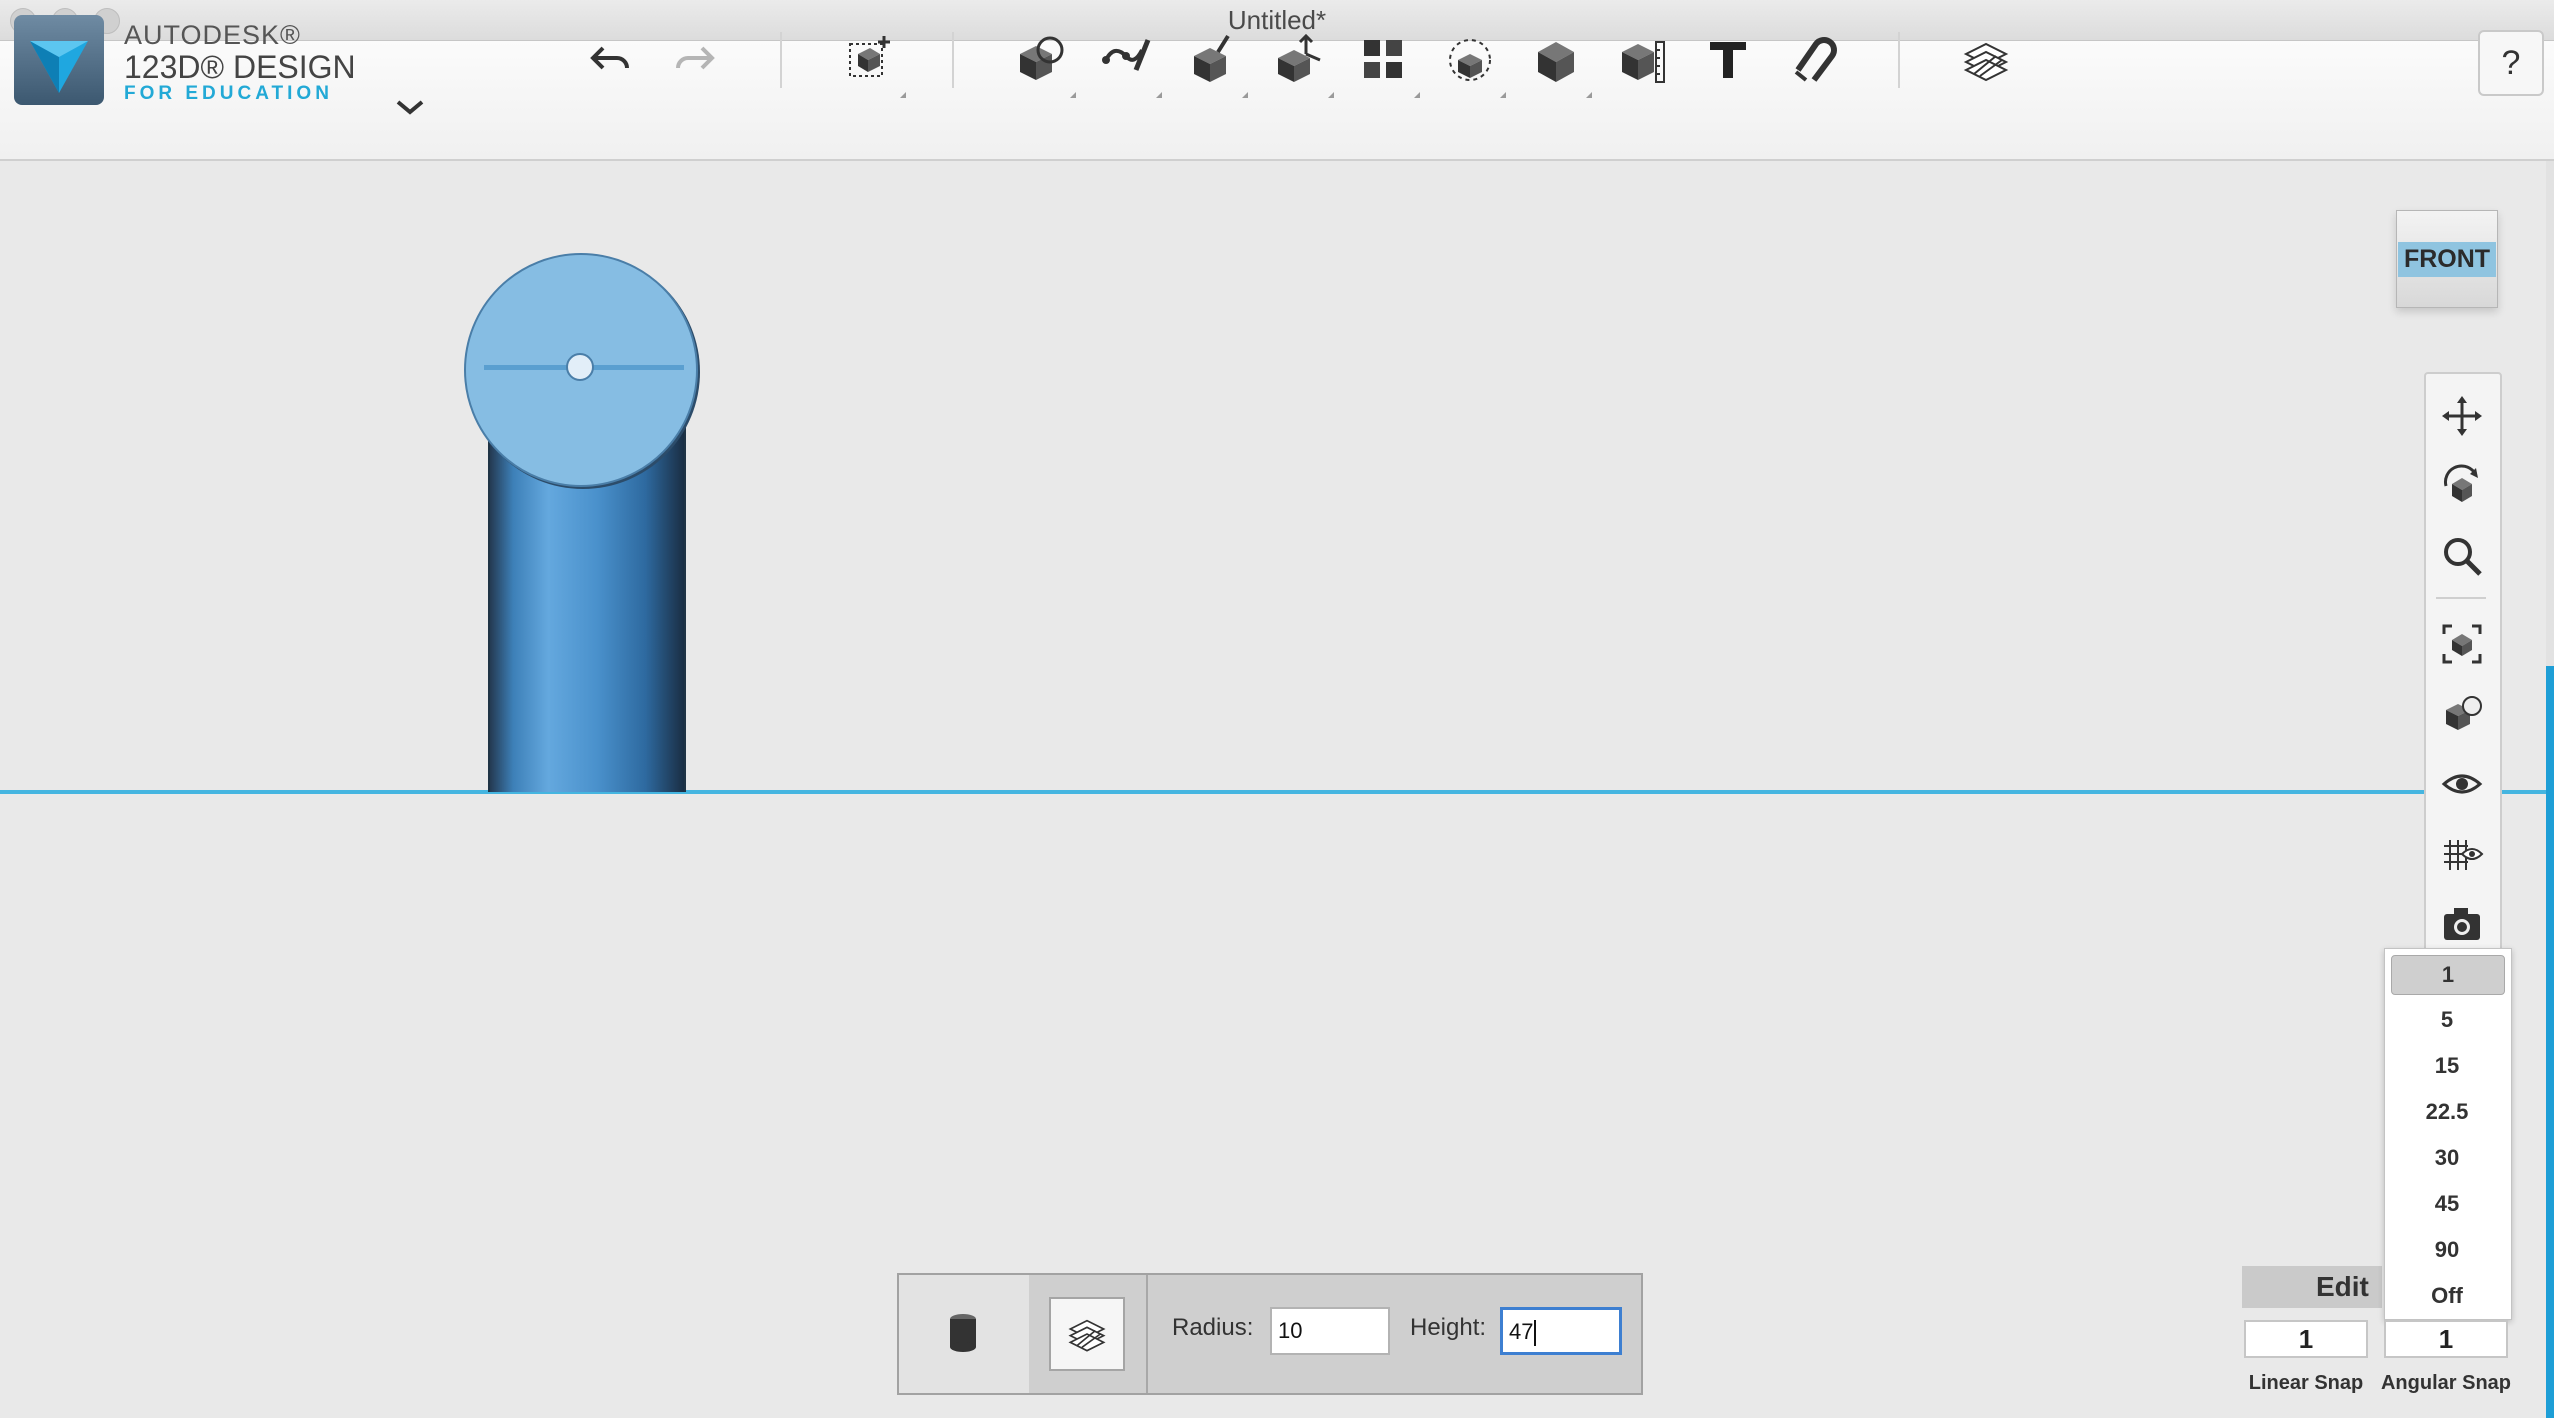  Describe the element at coordinates (1126, 55) in the screenshot. I see `sketch-icon` at that location.